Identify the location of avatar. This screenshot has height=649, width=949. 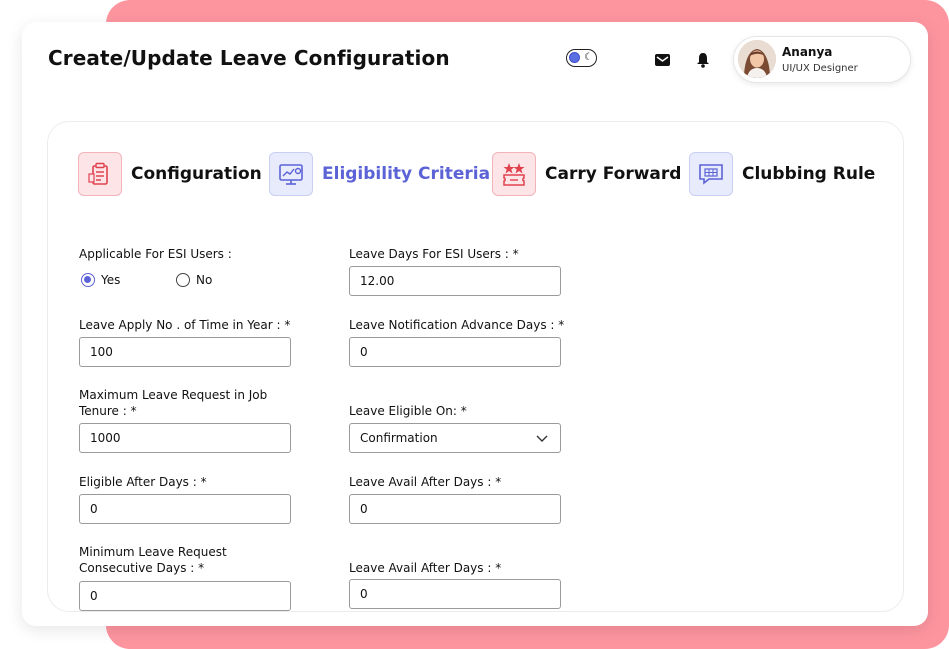
(757, 59).